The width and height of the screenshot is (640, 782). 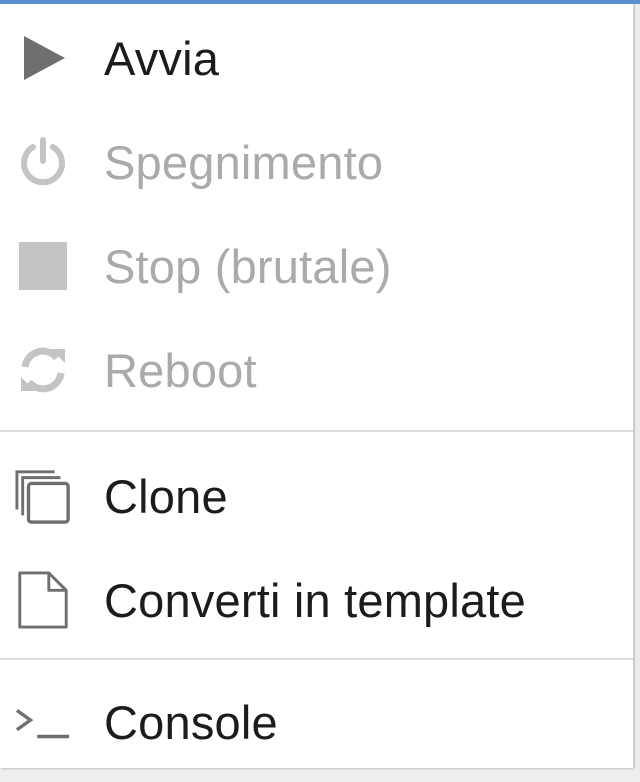 I want to click on menu-item-avvia: Avvia, so click(x=316, y=58).